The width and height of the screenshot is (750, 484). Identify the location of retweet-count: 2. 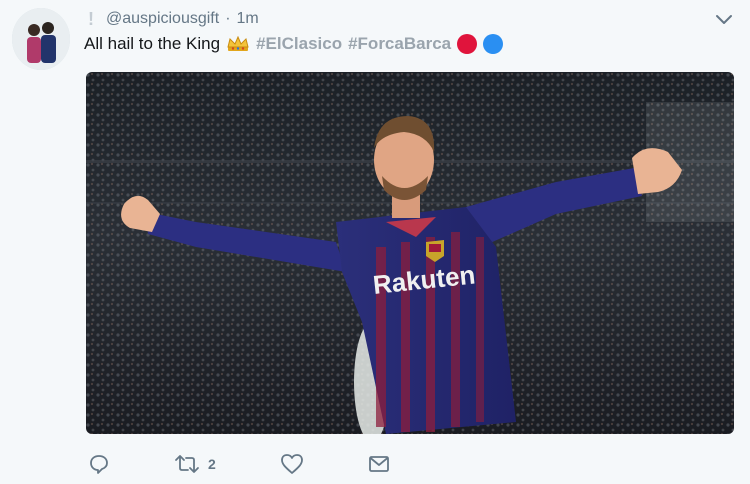
(212, 464).